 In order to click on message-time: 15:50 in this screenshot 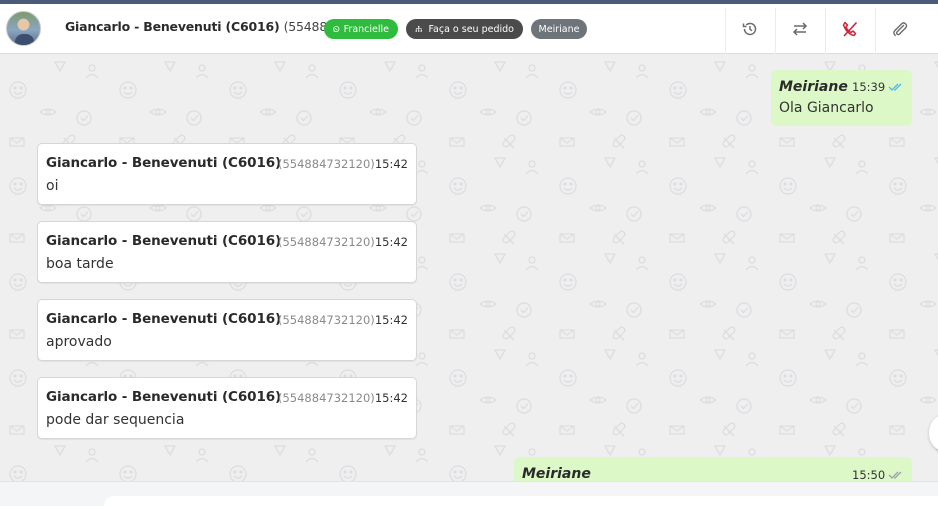, I will do `click(869, 474)`.